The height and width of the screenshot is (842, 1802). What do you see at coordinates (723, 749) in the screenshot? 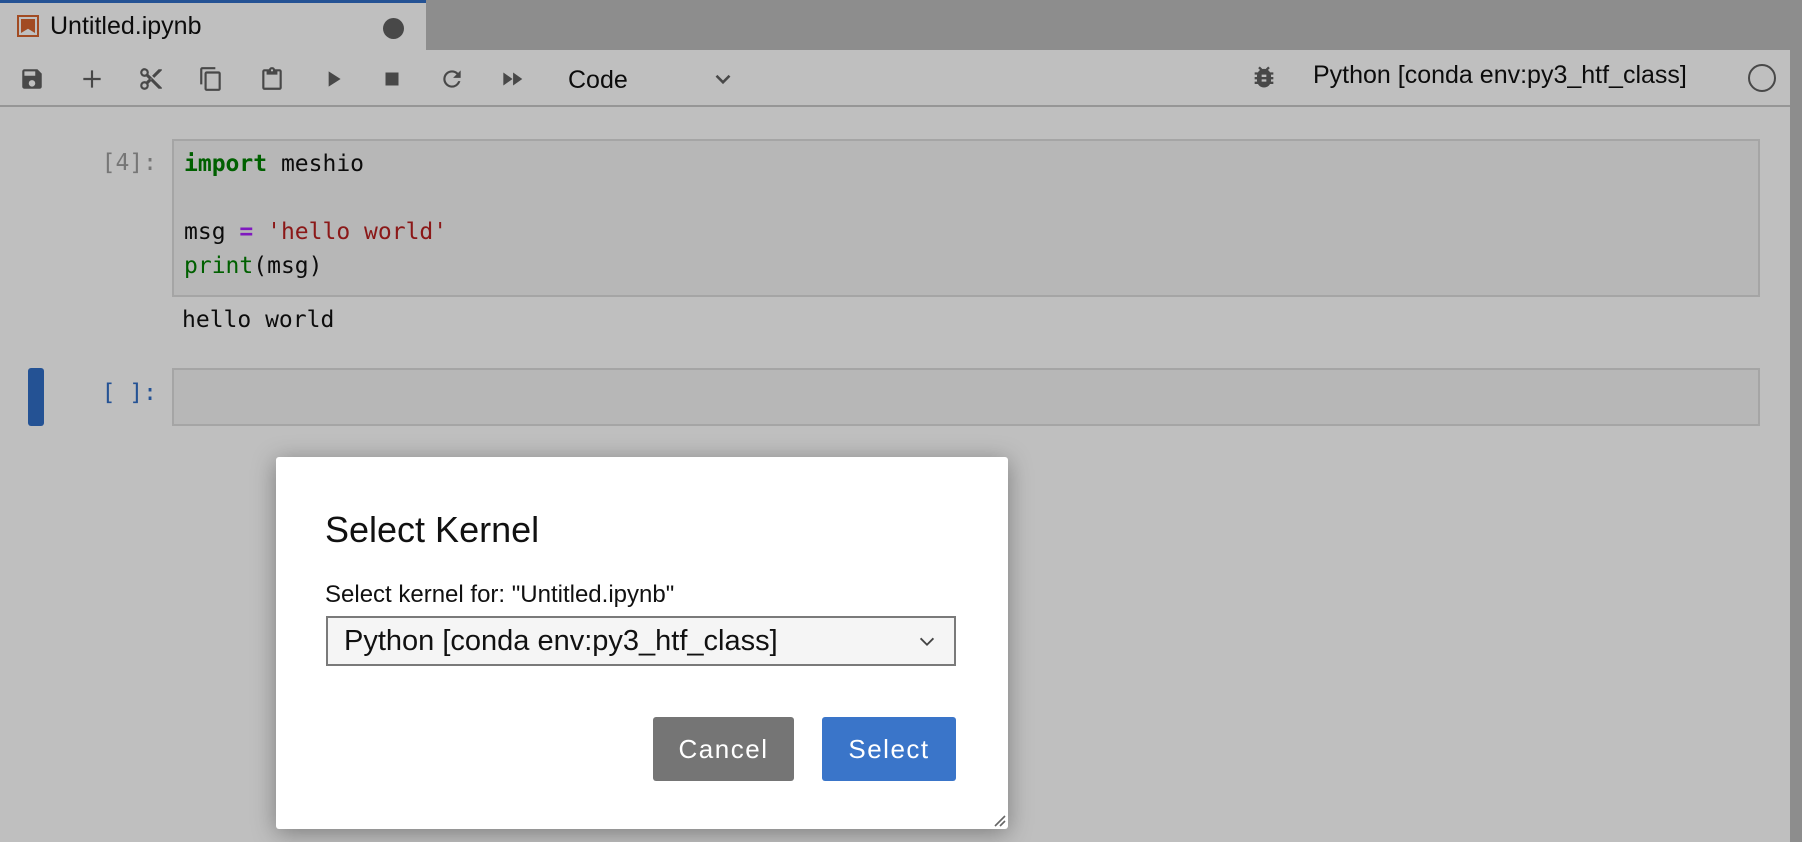
I see `cancel-button: Cancel` at bounding box center [723, 749].